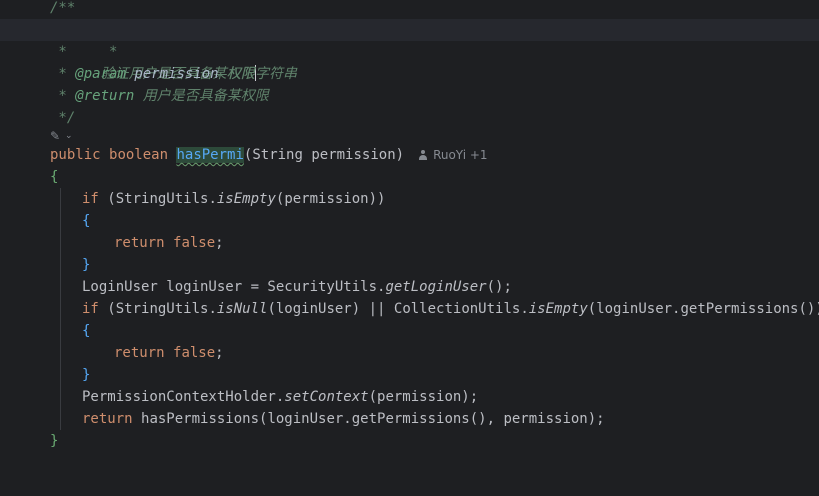 This screenshot has height=496, width=819. I want to click on person-icon, so click(423, 154).